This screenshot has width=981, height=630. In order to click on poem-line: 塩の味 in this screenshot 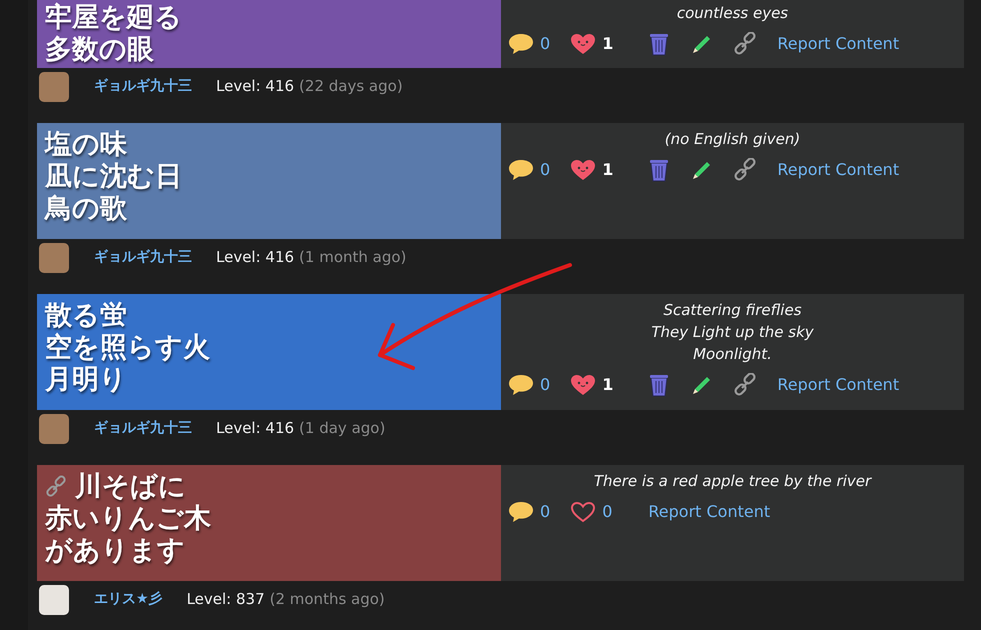, I will do `click(86, 145)`.